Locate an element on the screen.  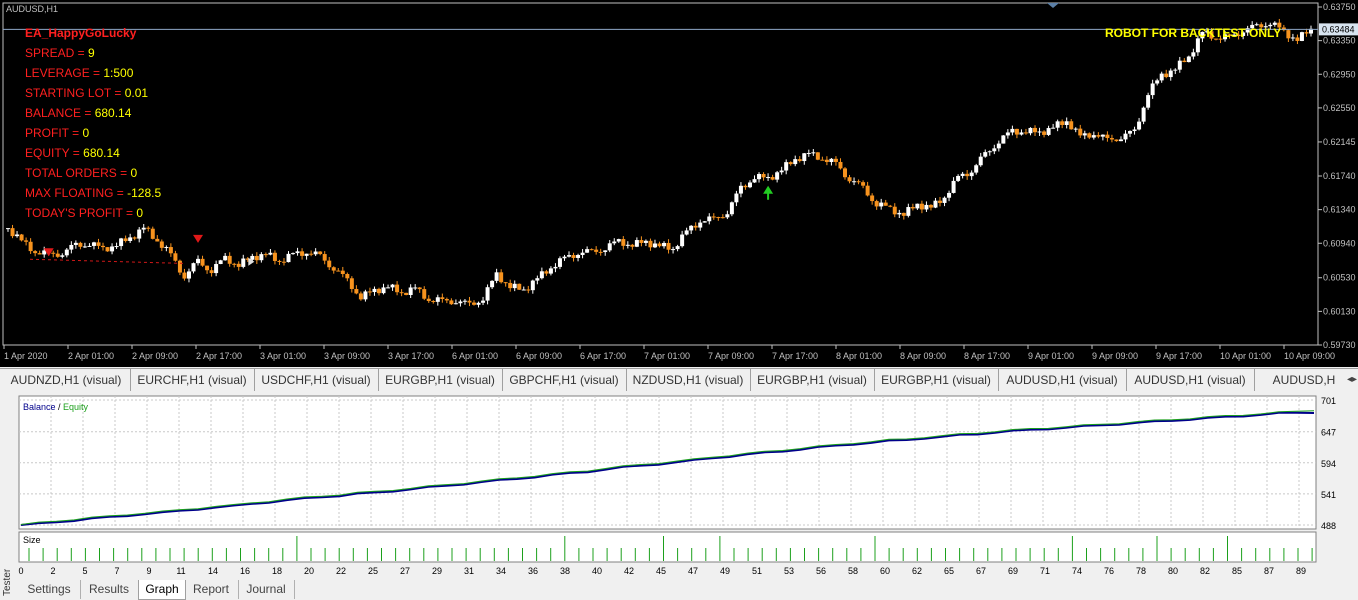
tab-report: Report is located at coordinates (211, 589).